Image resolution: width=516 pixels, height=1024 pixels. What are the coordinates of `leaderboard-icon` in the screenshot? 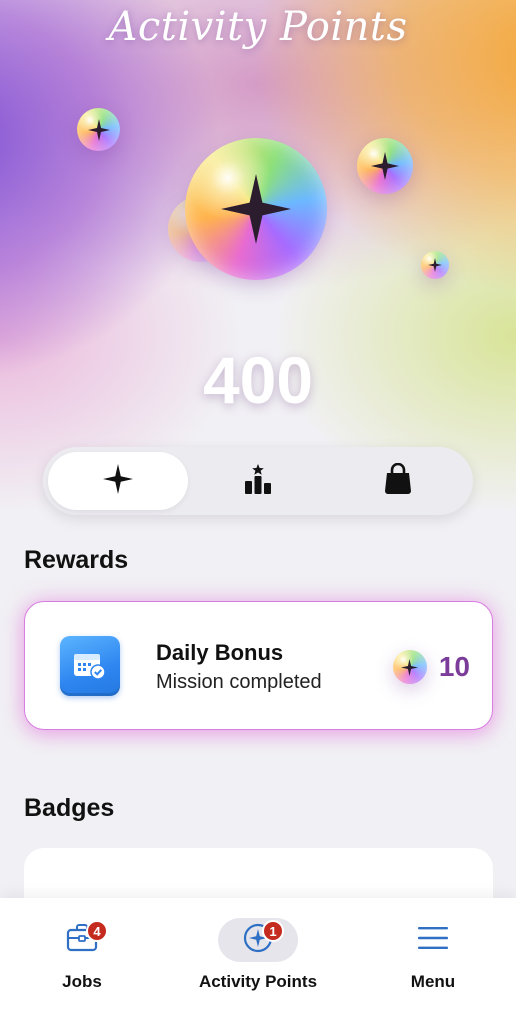 It's located at (258, 481).